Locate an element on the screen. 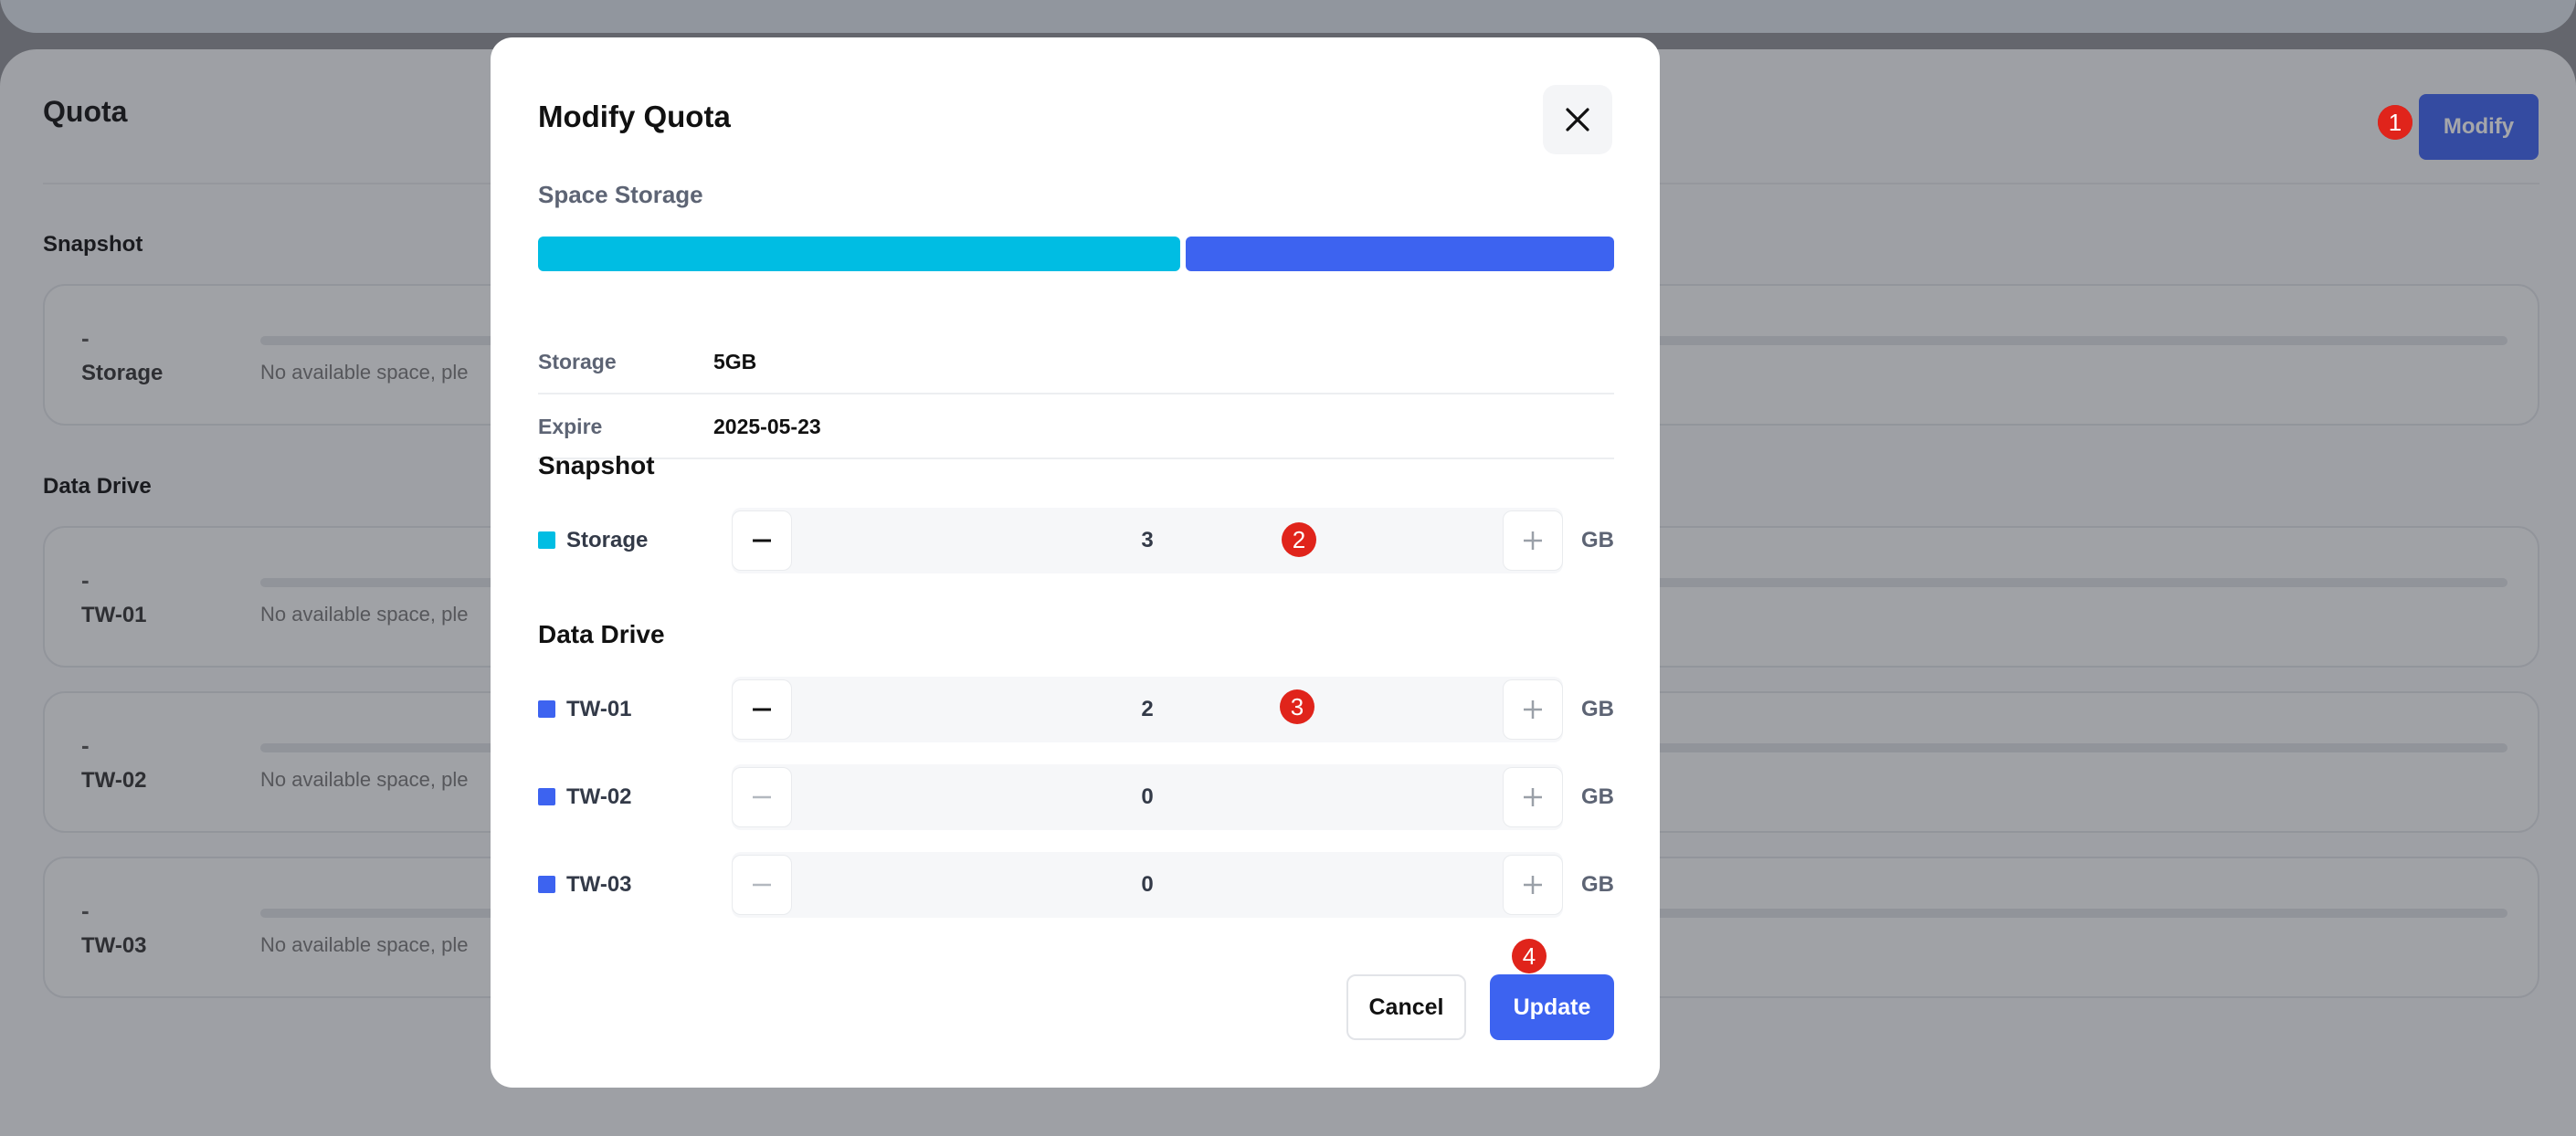 This screenshot has width=2576, height=1136. info-row-expire: Expire 2025-05-23 is located at coordinates (1076, 426).